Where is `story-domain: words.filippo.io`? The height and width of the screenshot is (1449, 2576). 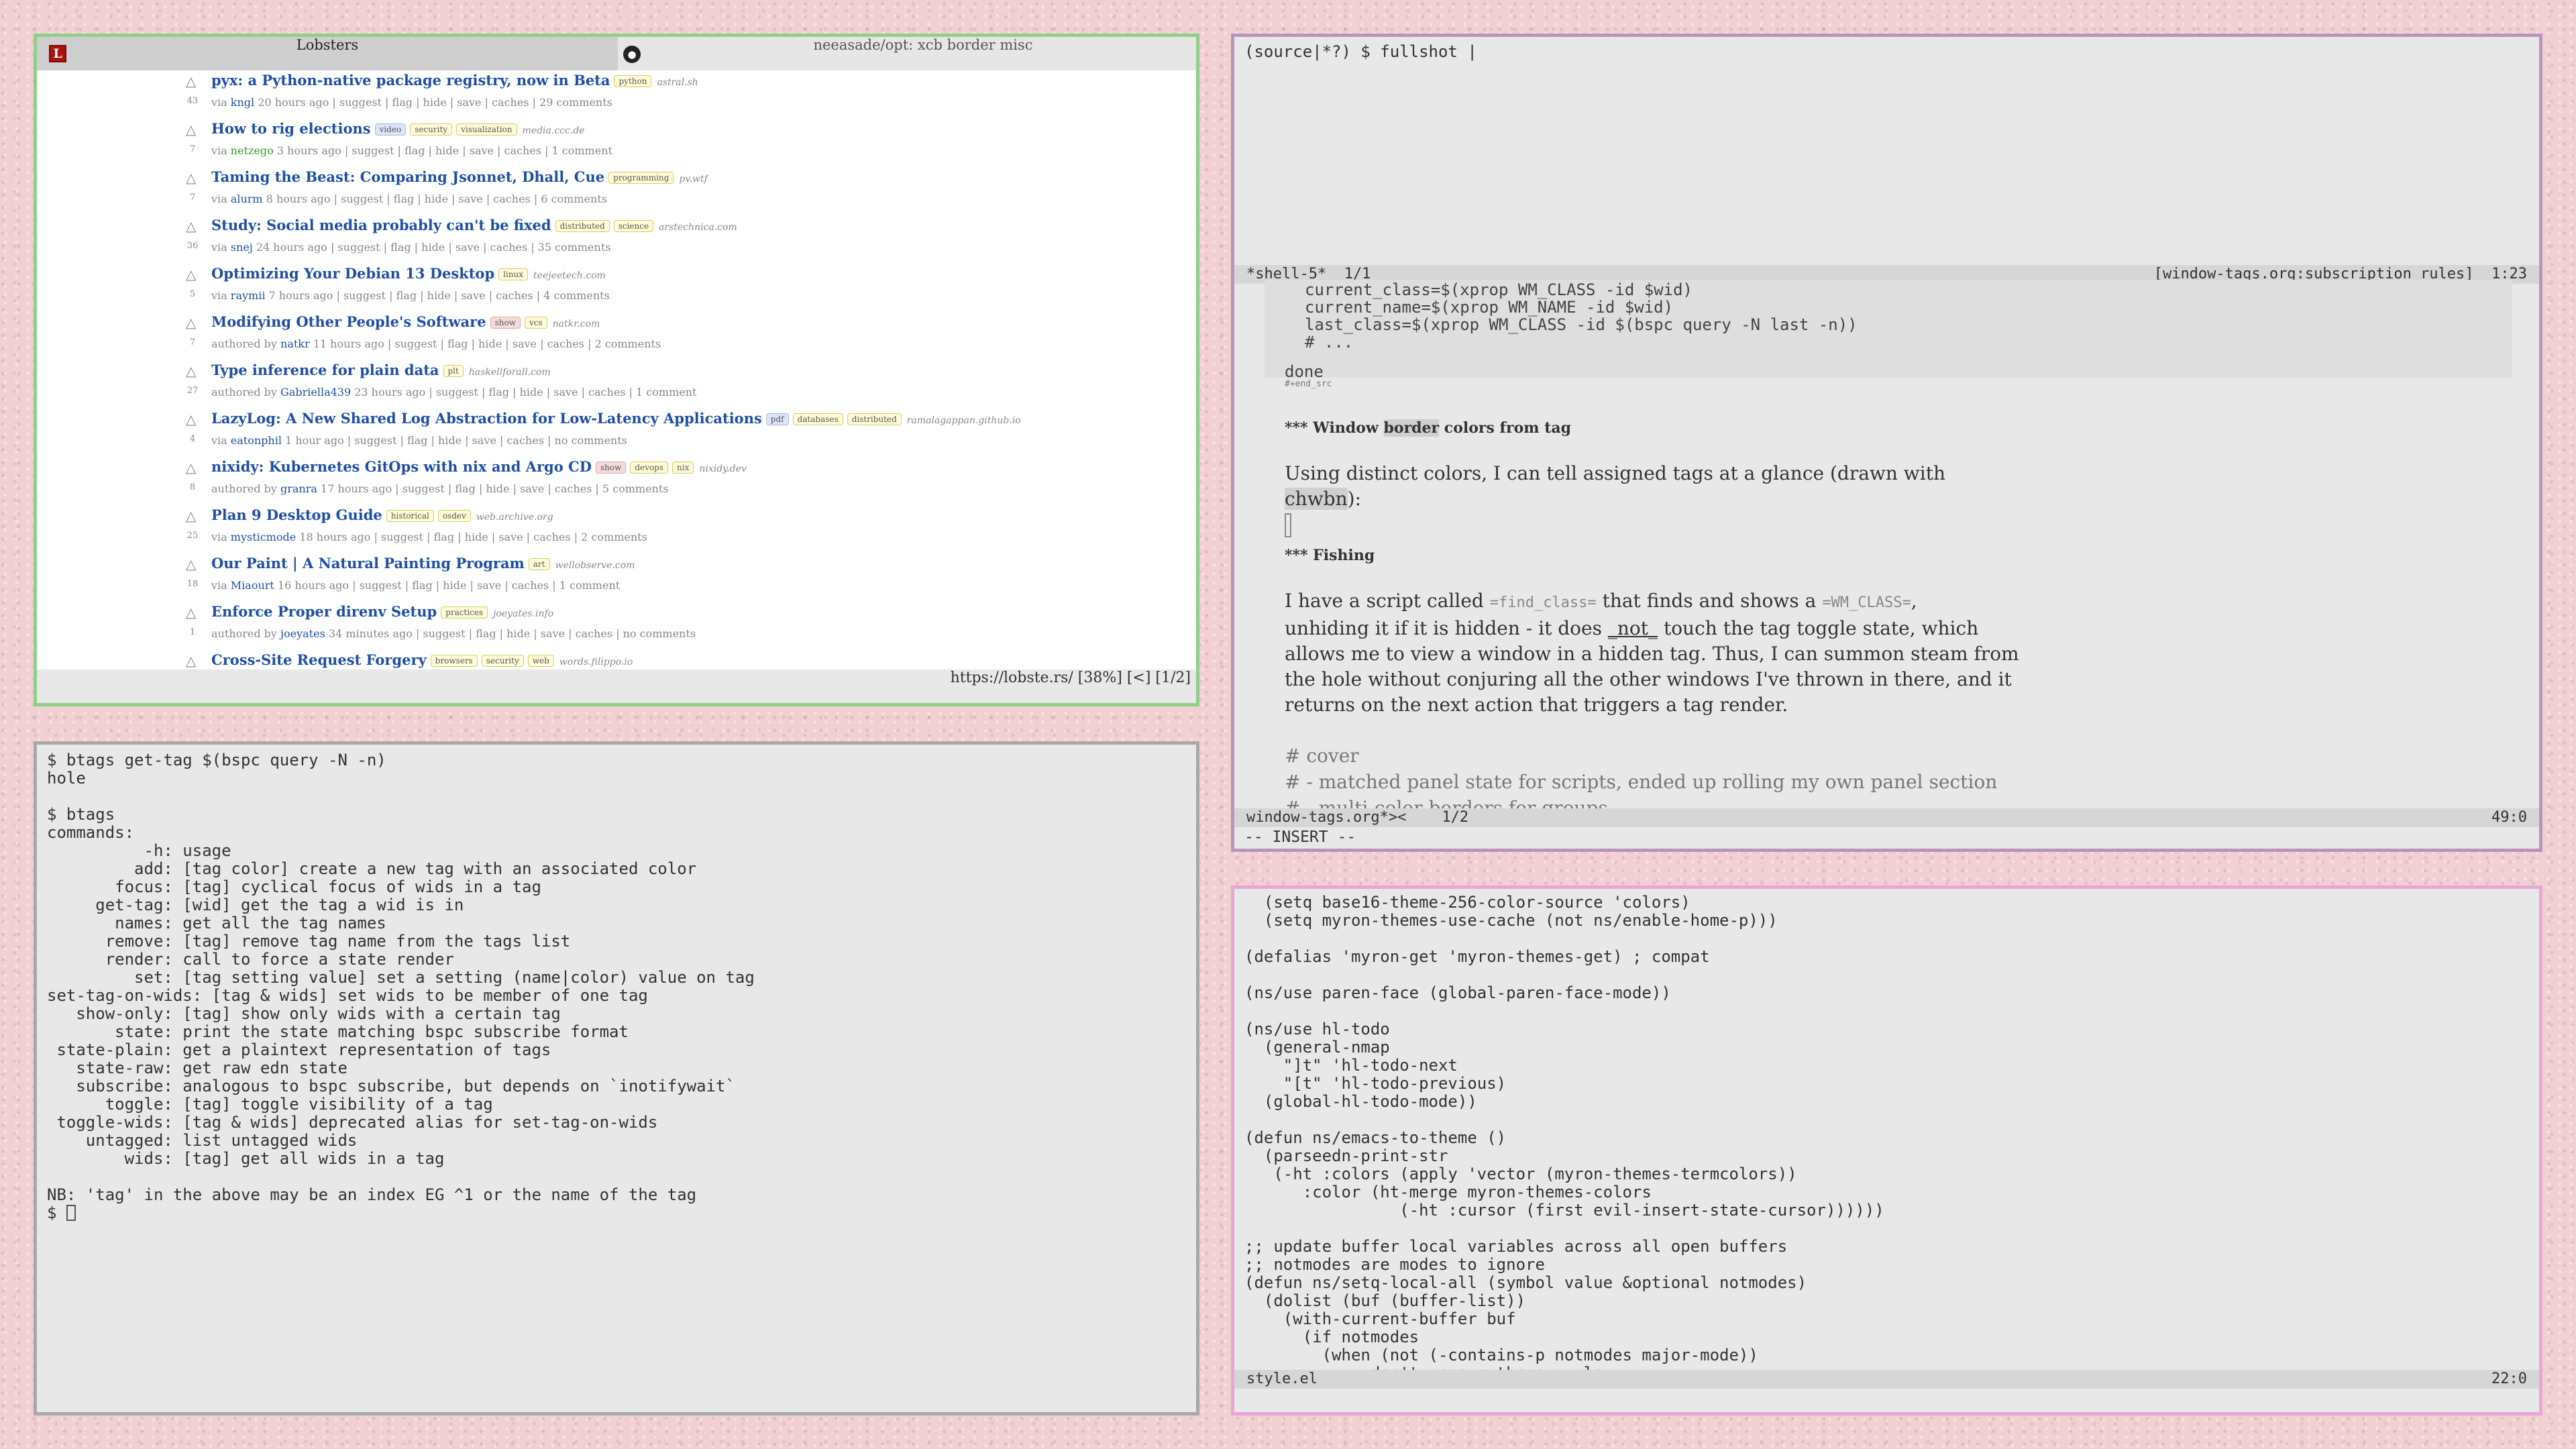 story-domain: words.filippo.io is located at coordinates (596, 662).